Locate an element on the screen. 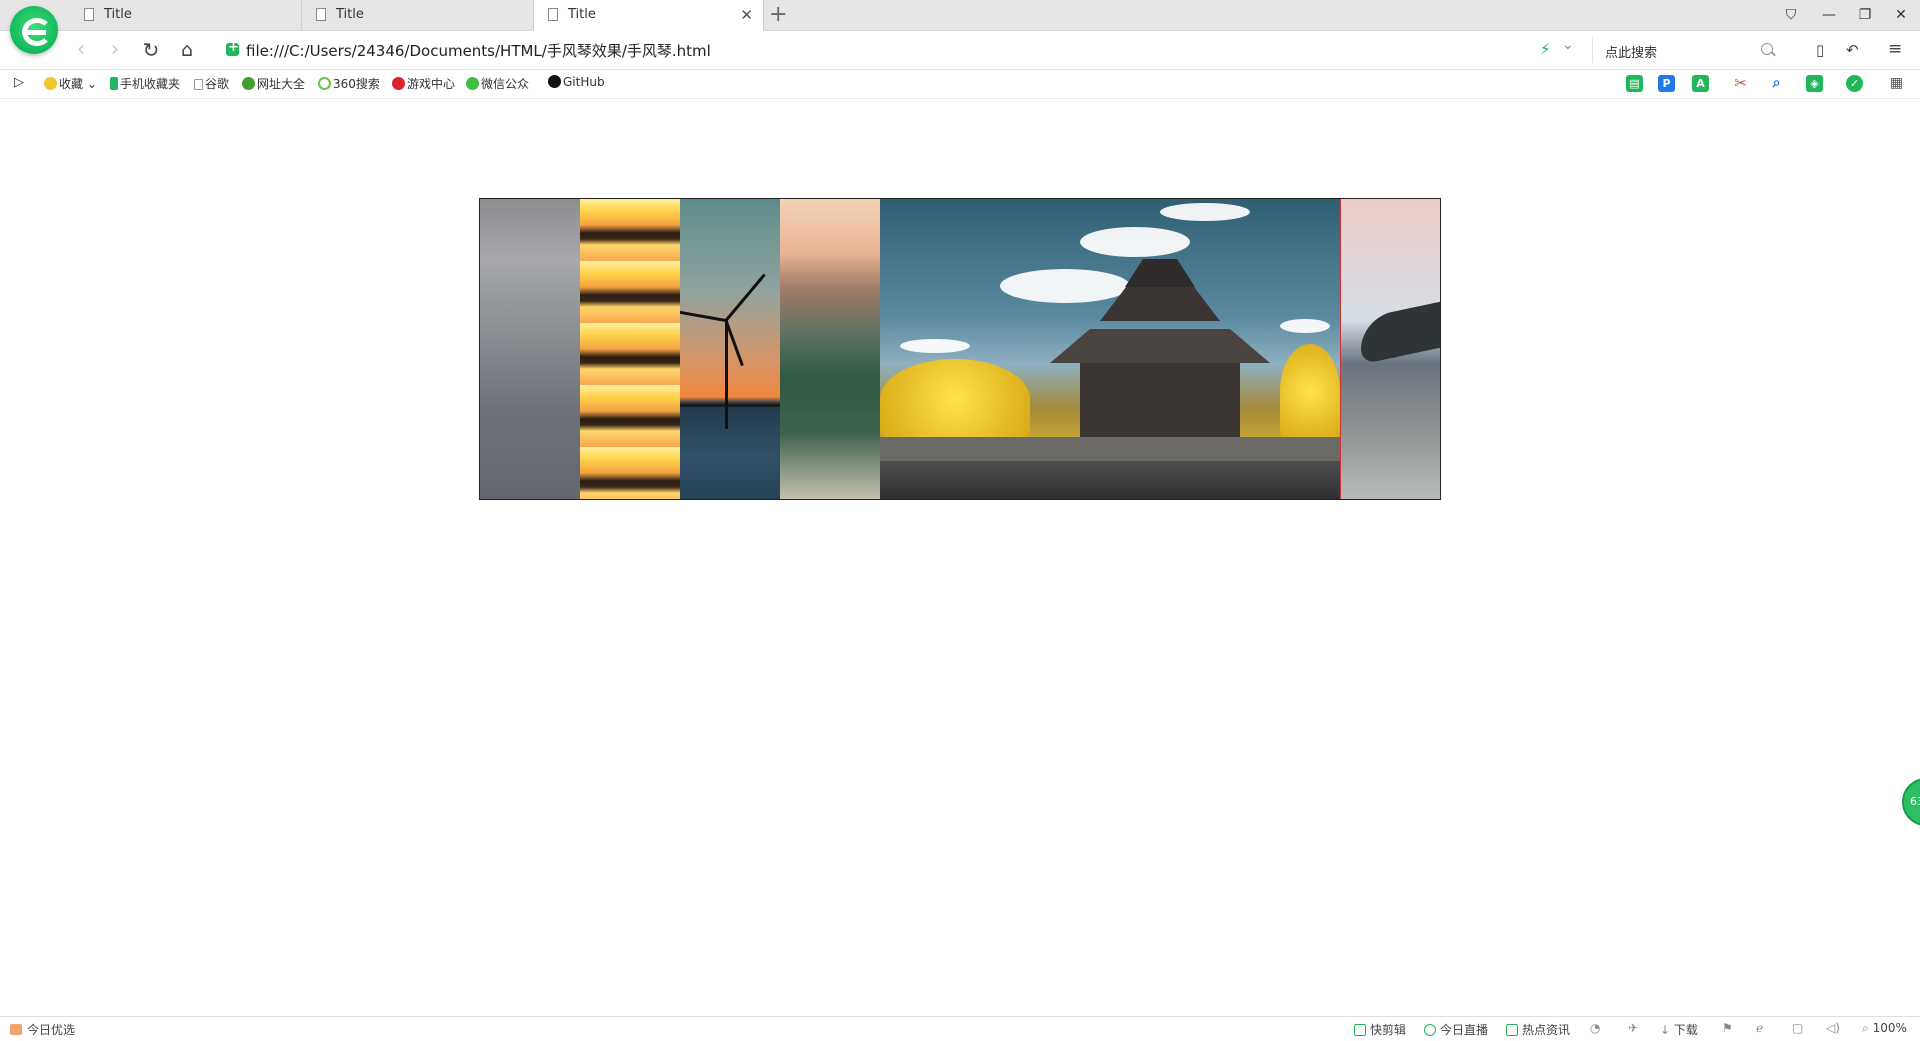 This screenshot has width=1920, height=1041. bookmark-label: 网址大全 is located at coordinates (281, 84).